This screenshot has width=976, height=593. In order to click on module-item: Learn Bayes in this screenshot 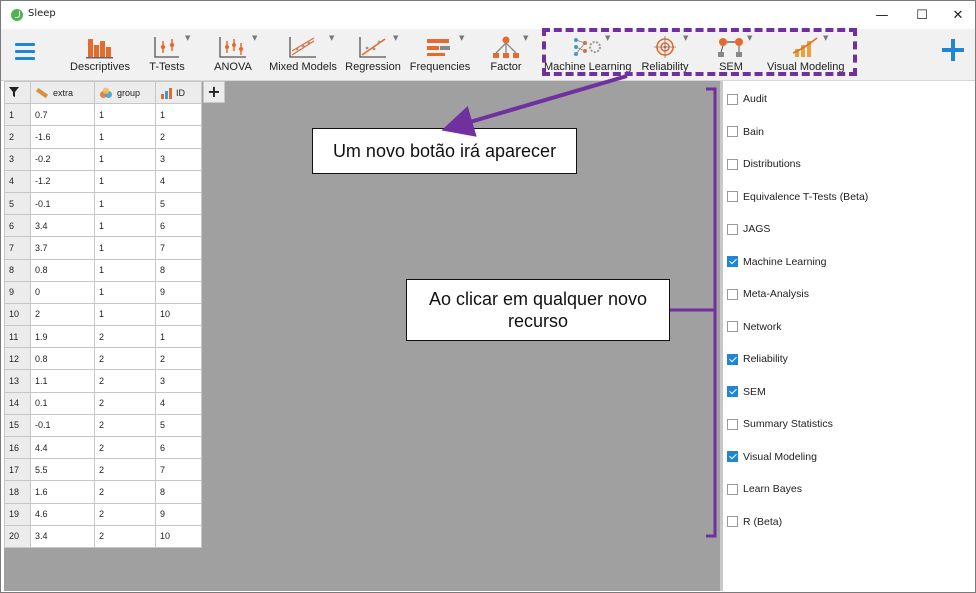, I will do `click(764, 489)`.